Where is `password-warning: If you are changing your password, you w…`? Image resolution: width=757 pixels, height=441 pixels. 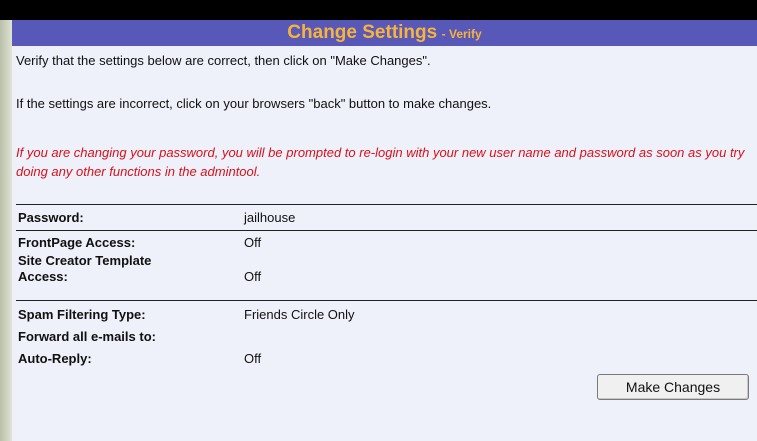 password-warning: If you are changing your password, you w… is located at coordinates (380, 162).